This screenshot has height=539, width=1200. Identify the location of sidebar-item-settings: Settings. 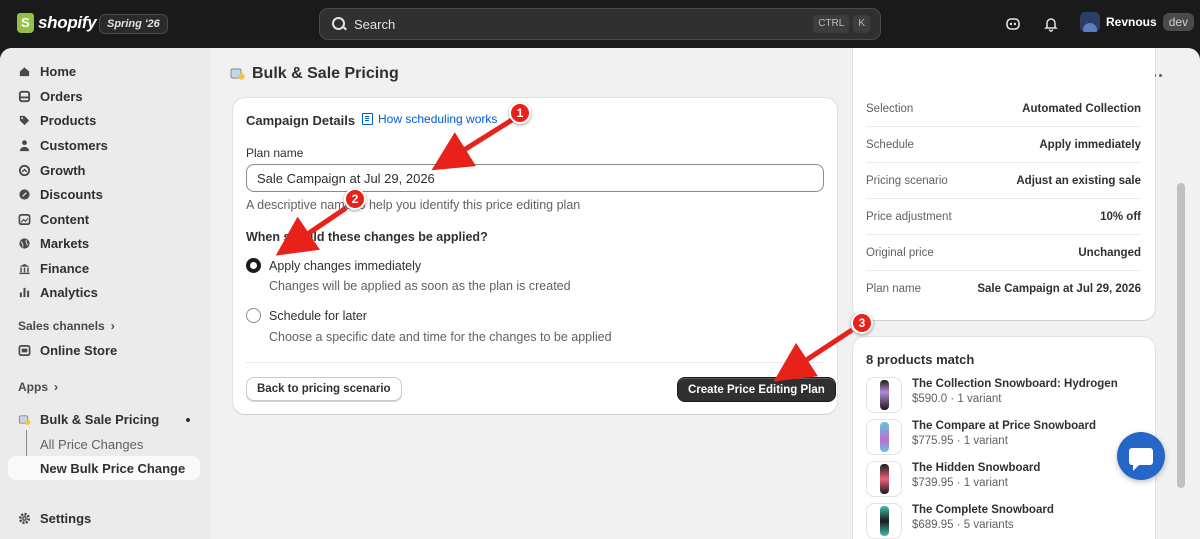
(104, 518).